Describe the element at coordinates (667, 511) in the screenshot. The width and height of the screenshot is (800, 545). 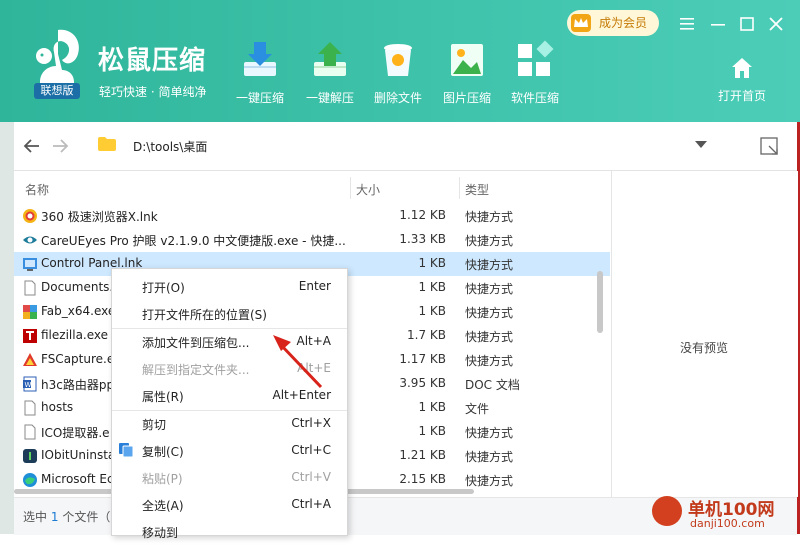
I see `watermark-circle-icon` at that location.